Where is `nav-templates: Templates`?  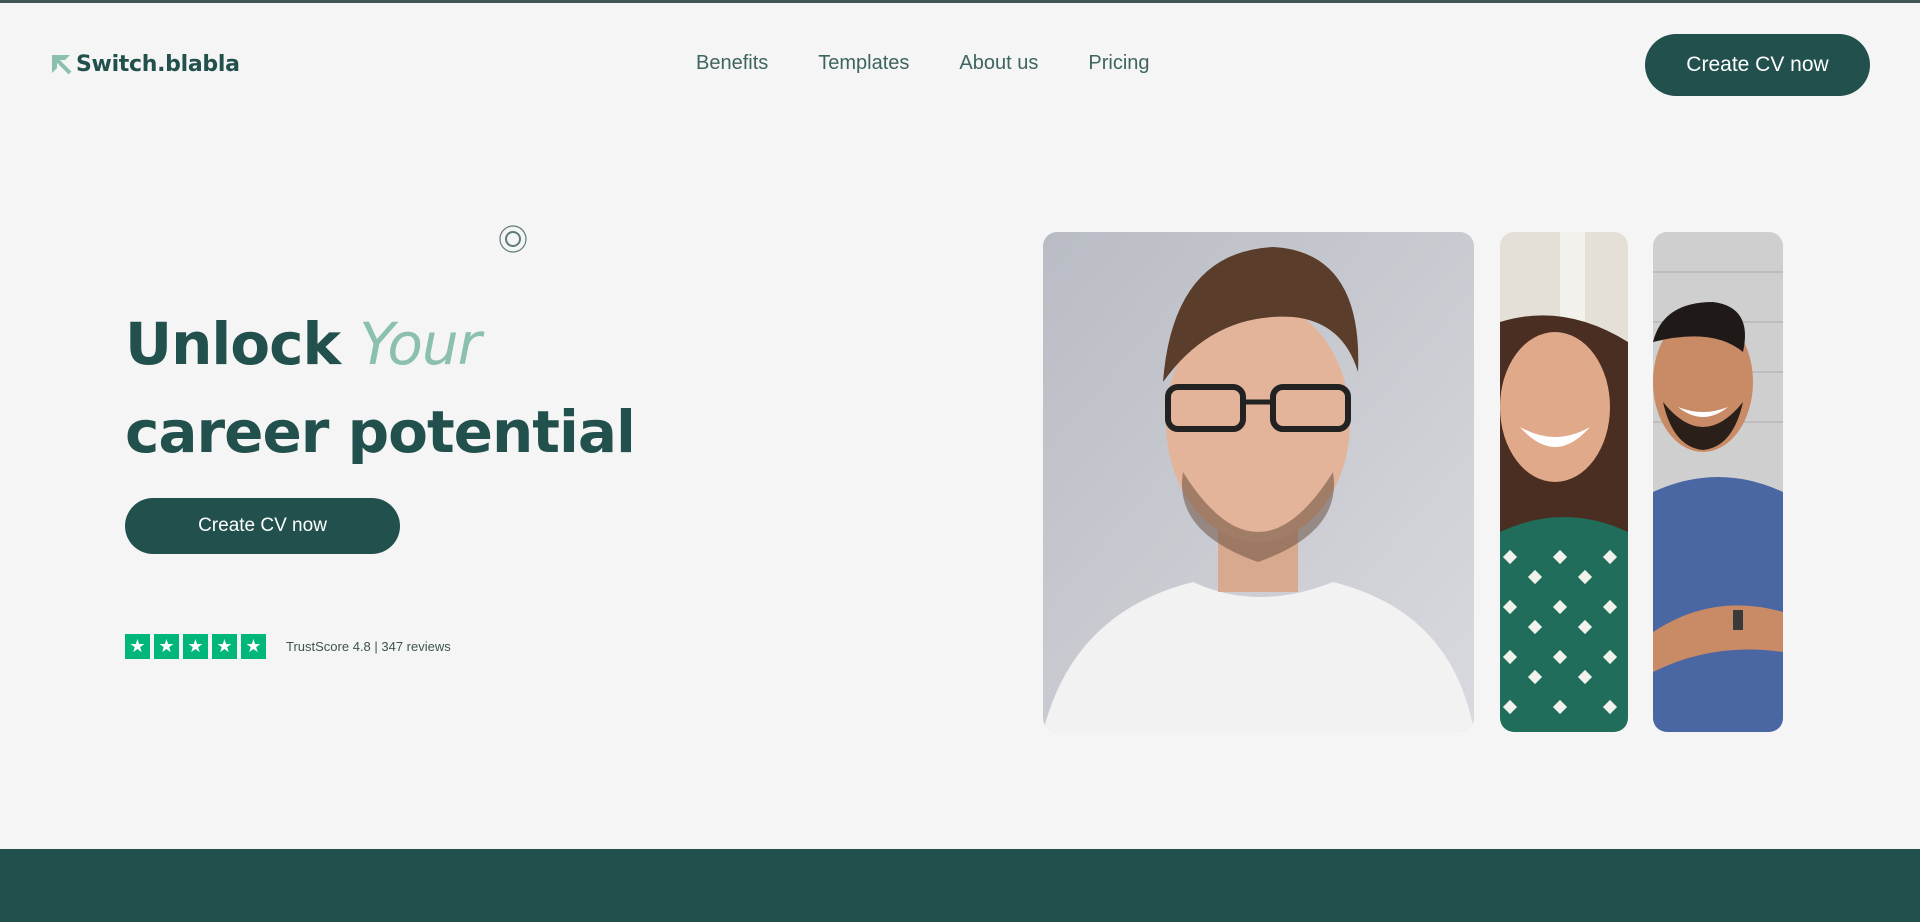 nav-templates: Templates is located at coordinates (863, 63).